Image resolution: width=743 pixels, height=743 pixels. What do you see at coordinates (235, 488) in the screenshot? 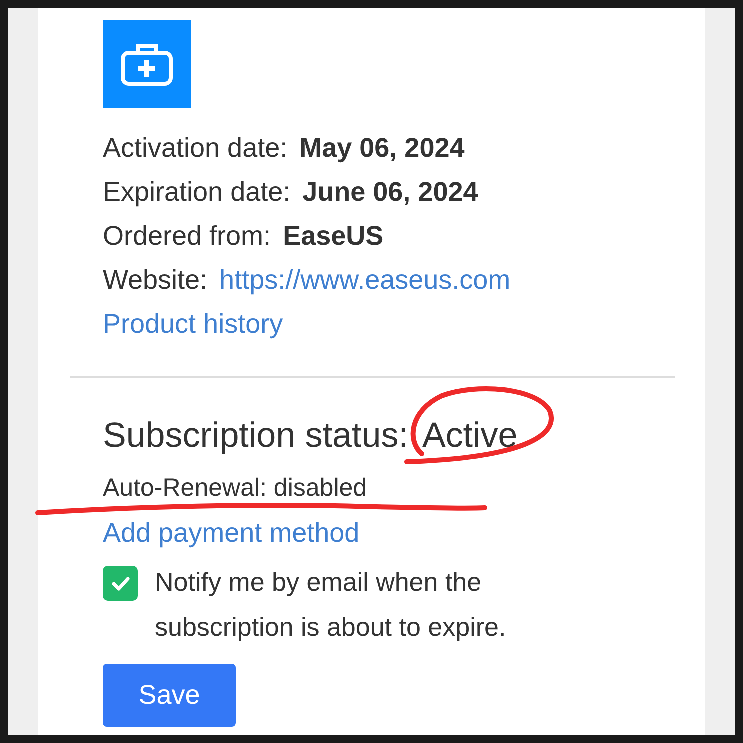
I see `auto-renewal-text: Auto-Renewal: disabled` at bounding box center [235, 488].